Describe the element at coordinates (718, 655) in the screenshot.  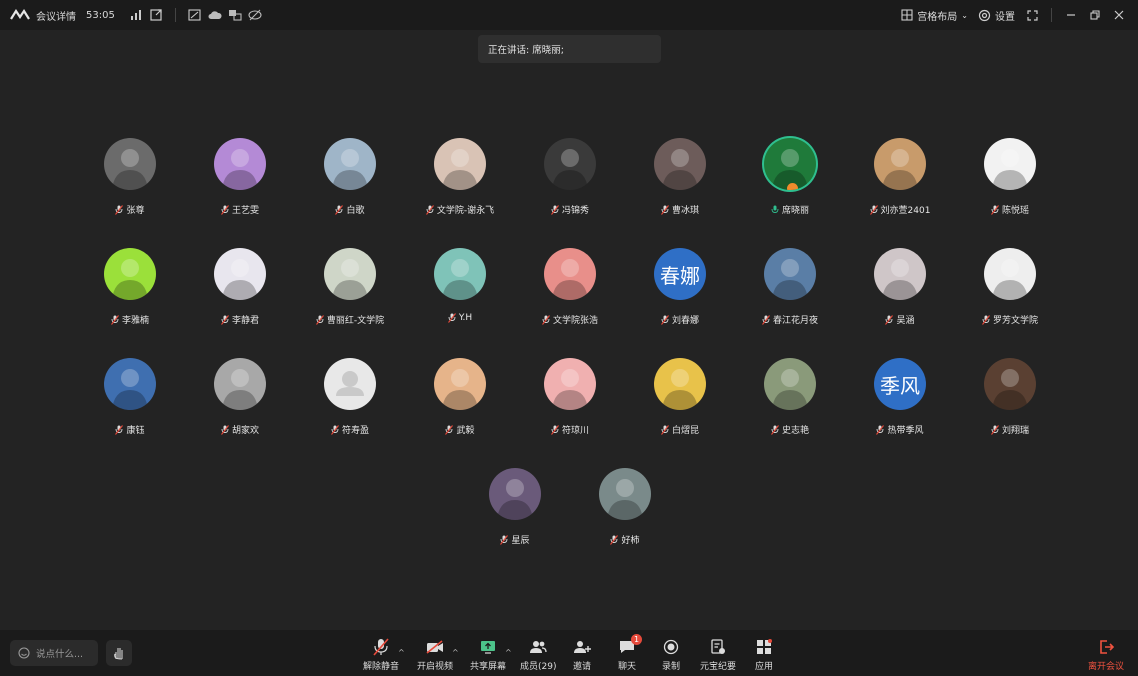
I see `yuanbao-summary-button: 元宝纪要` at that location.